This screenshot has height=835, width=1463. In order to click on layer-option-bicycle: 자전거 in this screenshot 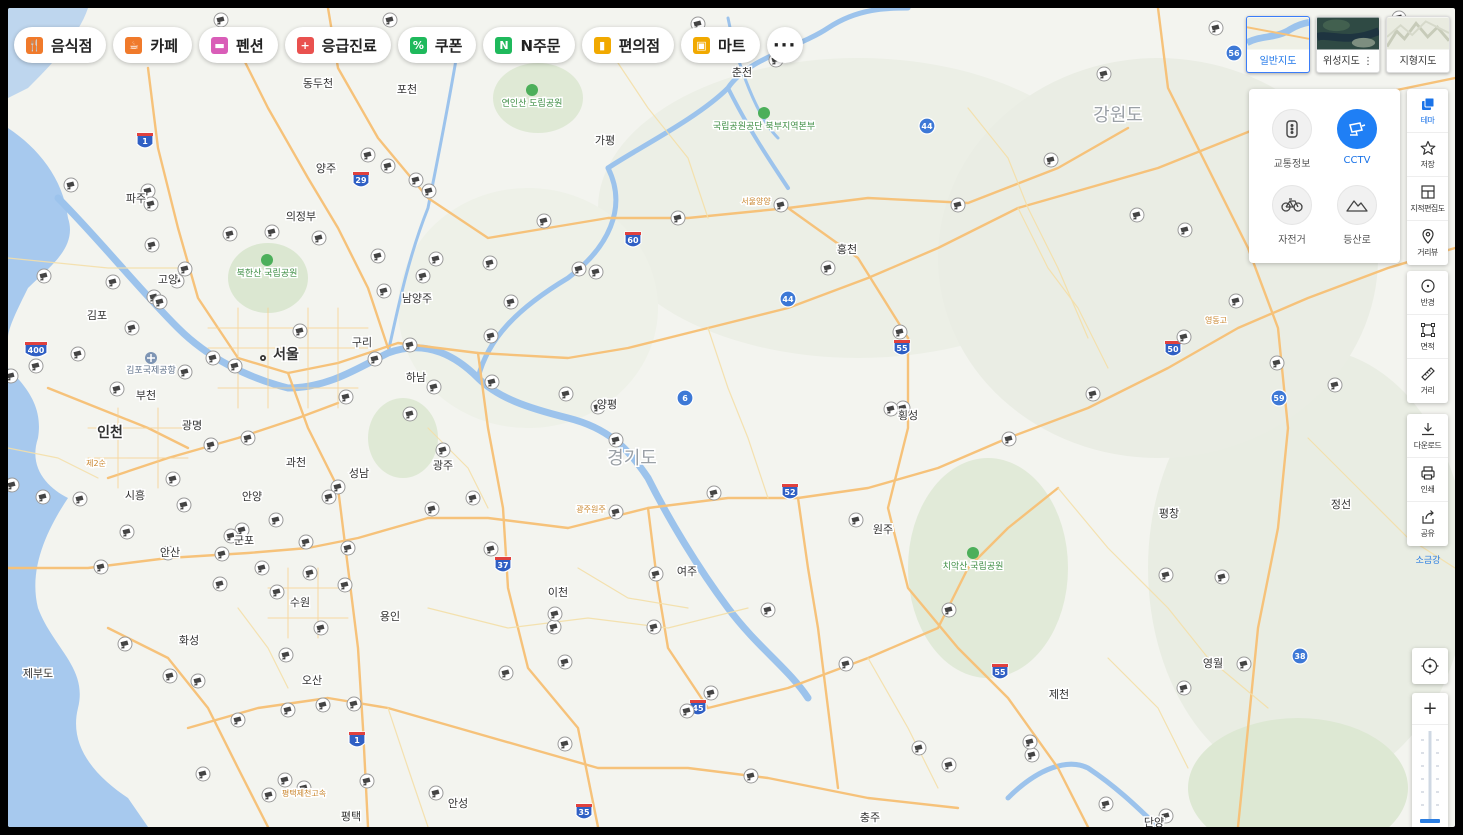, I will do `click(1292, 215)`.